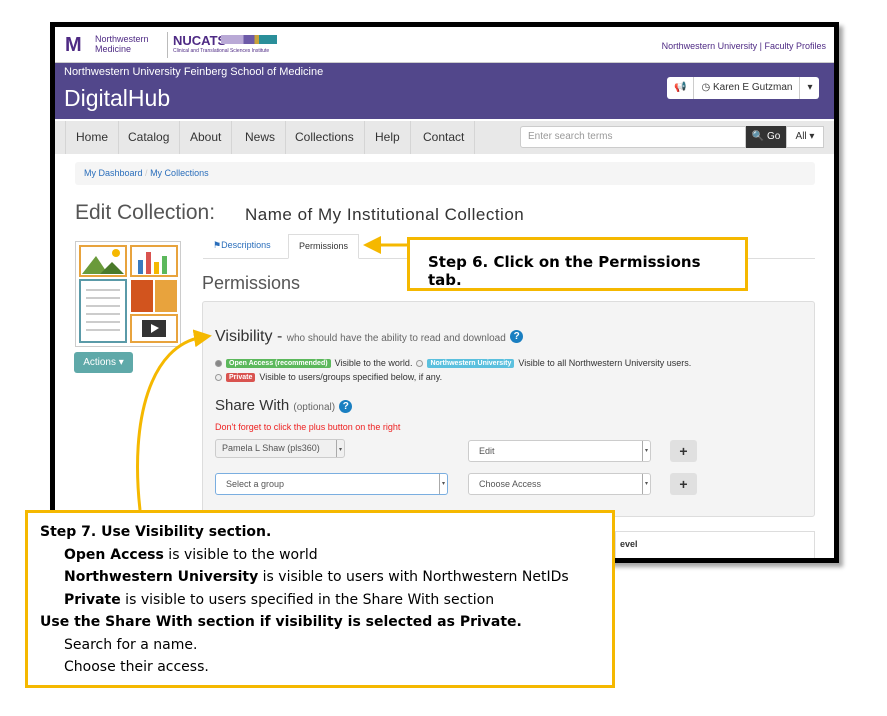  Describe the element at coordinates (131, 644) in the screenshot. I see `step7-line4: Search for a name.` at that location.